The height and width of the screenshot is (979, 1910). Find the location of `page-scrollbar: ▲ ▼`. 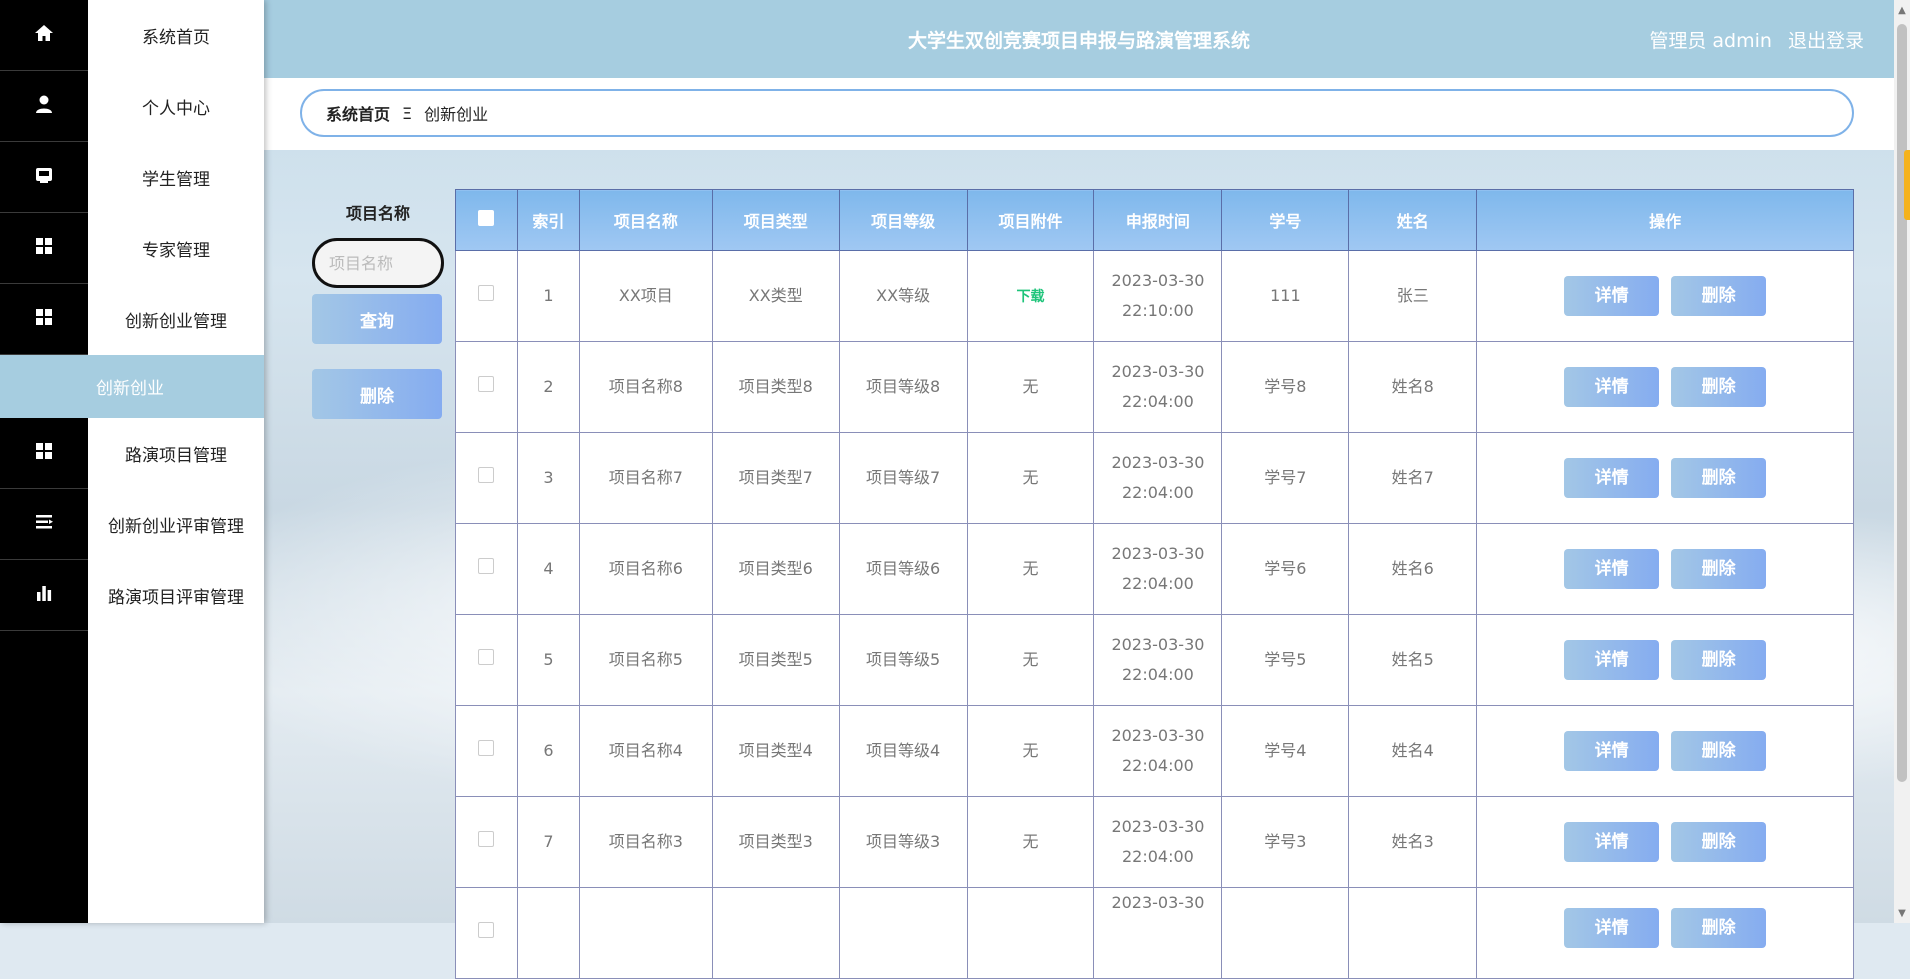

page-scrollbar: ▲ ▼ is located at coordinates (1902, 461).